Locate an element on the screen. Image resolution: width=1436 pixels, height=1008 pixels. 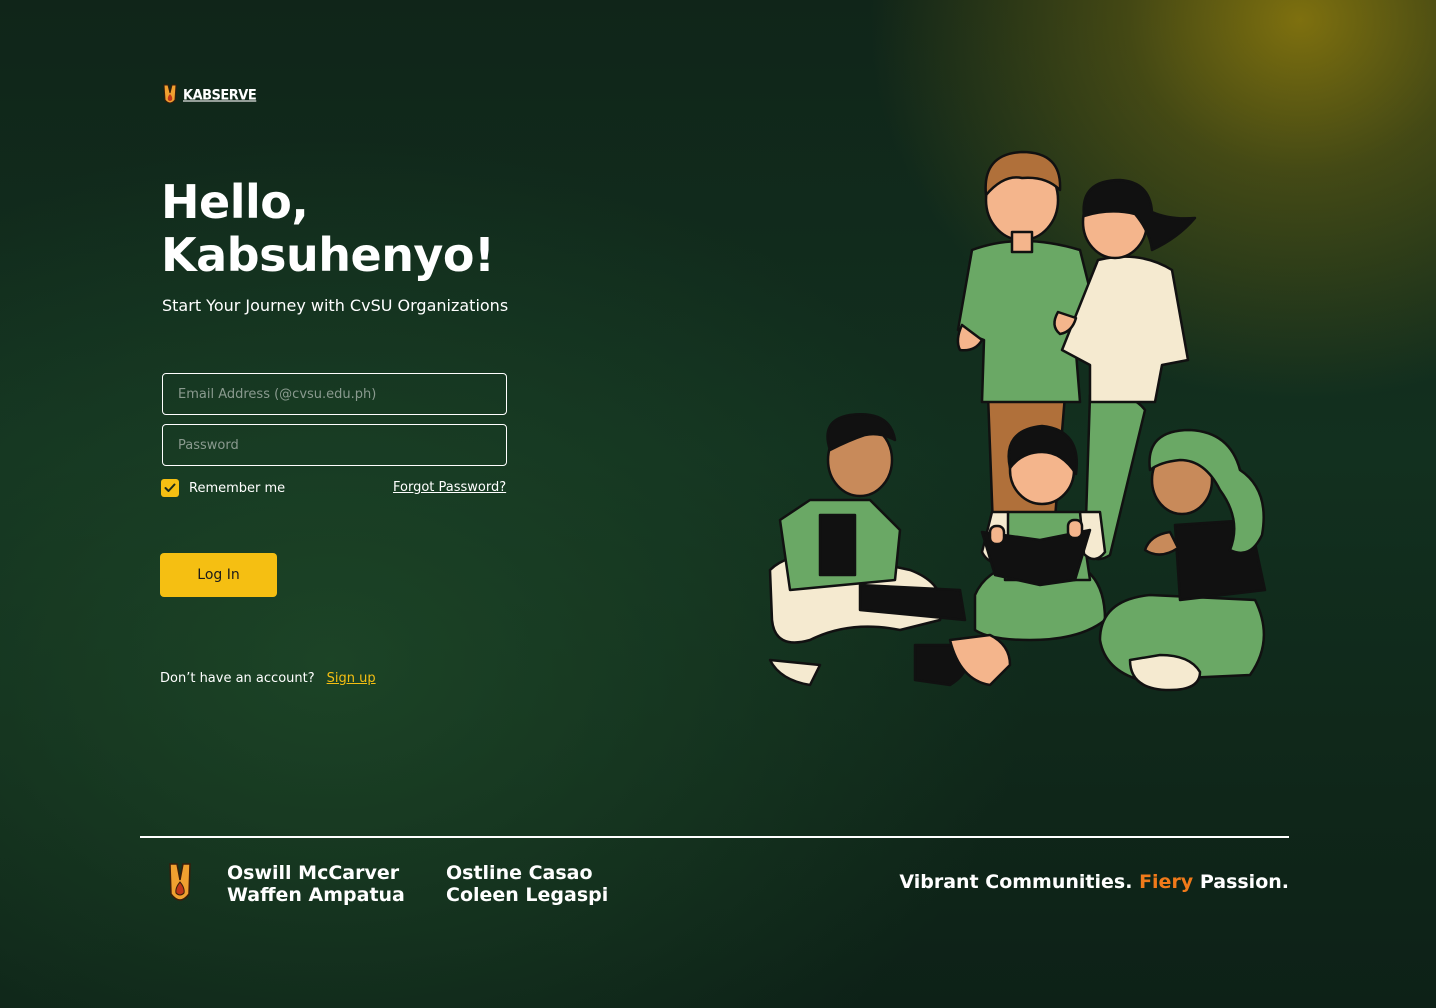
footer-tagline: Vibrant Communities. Fiery Passion. is located at coordinates (1094, 882).